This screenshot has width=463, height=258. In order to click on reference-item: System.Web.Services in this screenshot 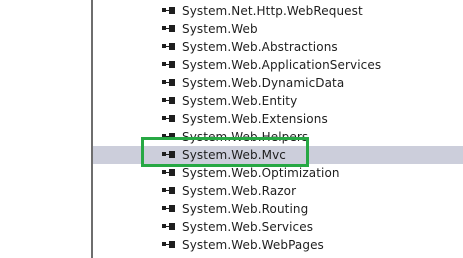, I will do `click(278, 227)`.